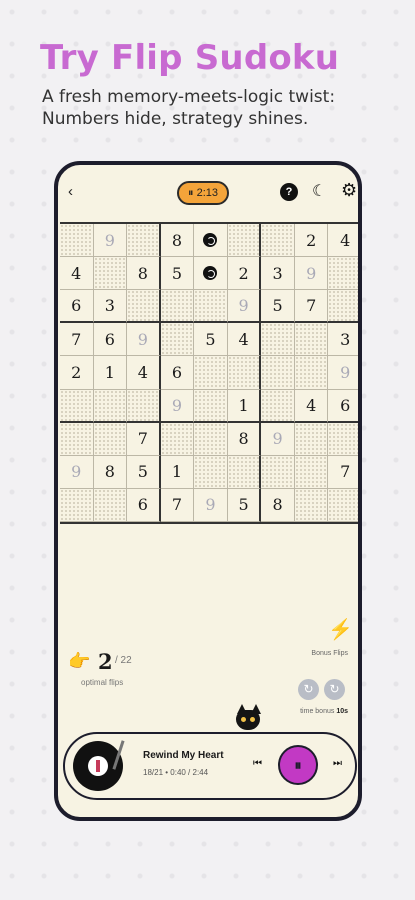 The width and height of the screenshot is (415, 900). What do you see at coordinates (70, 191) in the screenshot?
I see `back-chevron-icon: ‹` at bounding box center [70, 191].